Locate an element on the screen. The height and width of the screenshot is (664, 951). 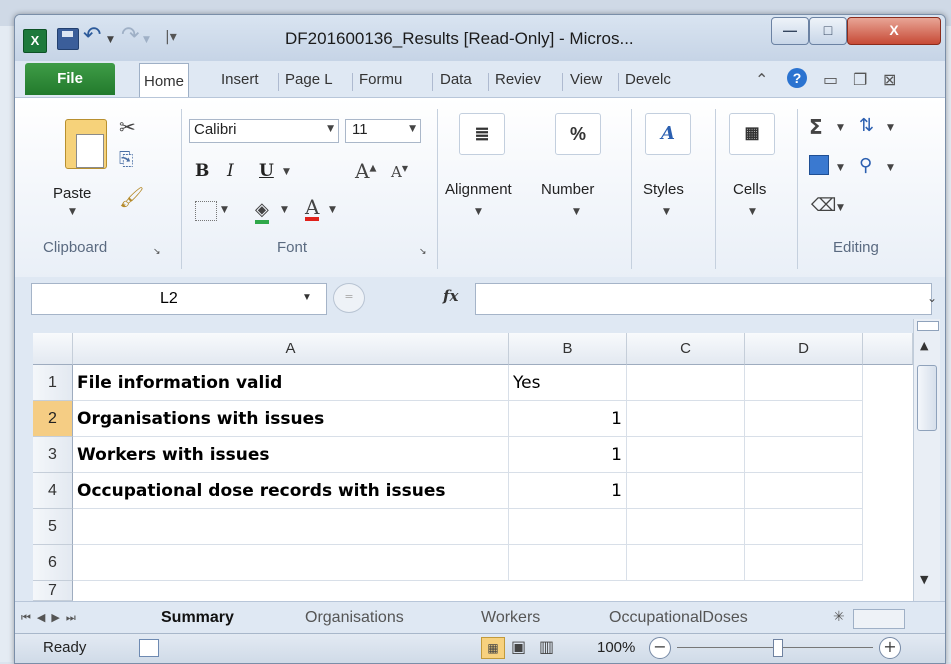
find-select-icon: ⚲ is located at coordinates (865, 165).